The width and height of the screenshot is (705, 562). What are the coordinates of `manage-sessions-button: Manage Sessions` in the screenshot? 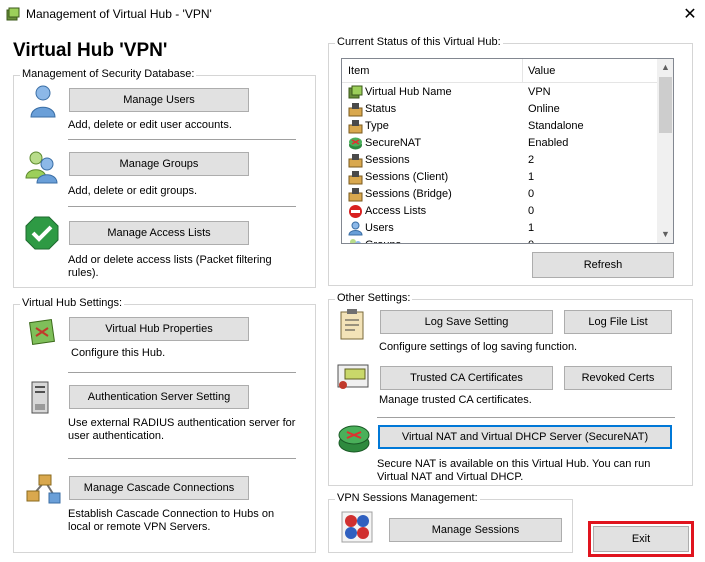 It's located at (475, 530).